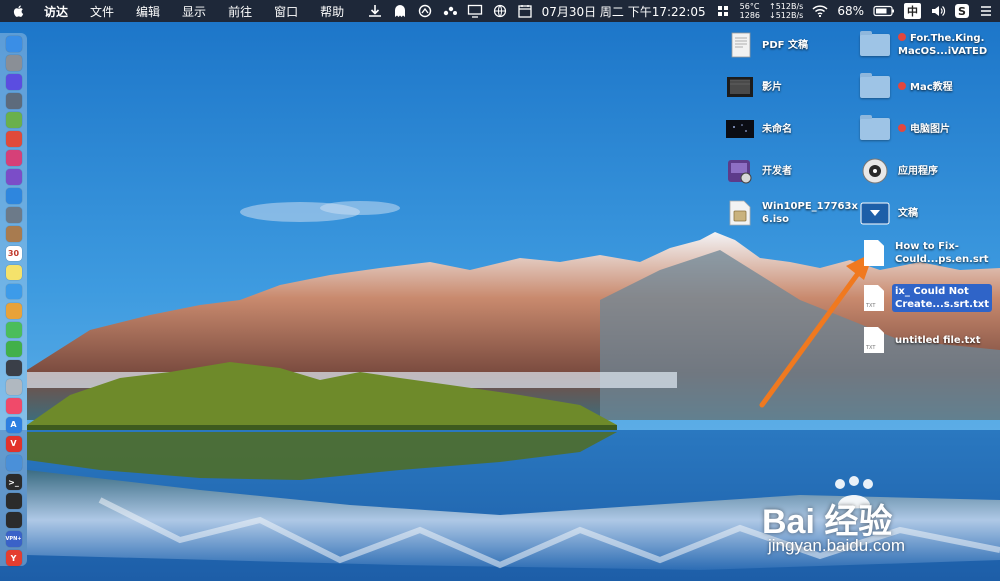 The width and height of the screenshot is (1000, 581). I want to click on watermark-url: jingyan.baidu.com, so click(837, 545).